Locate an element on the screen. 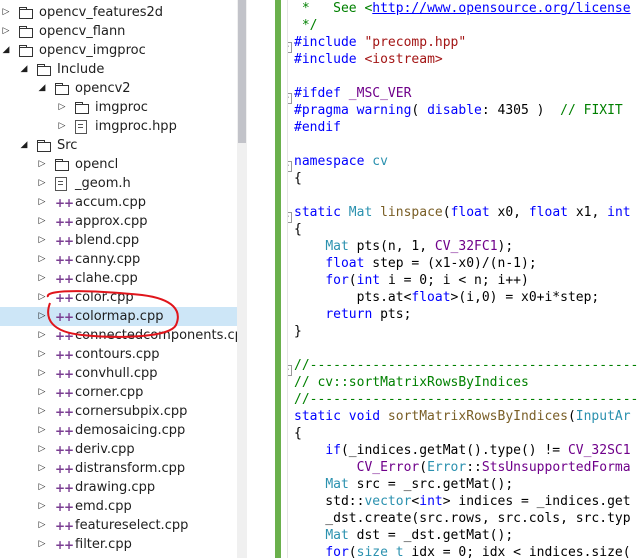 This screenshot has width=638, height=558. code-line: */ is located at coordinates (306, 25).